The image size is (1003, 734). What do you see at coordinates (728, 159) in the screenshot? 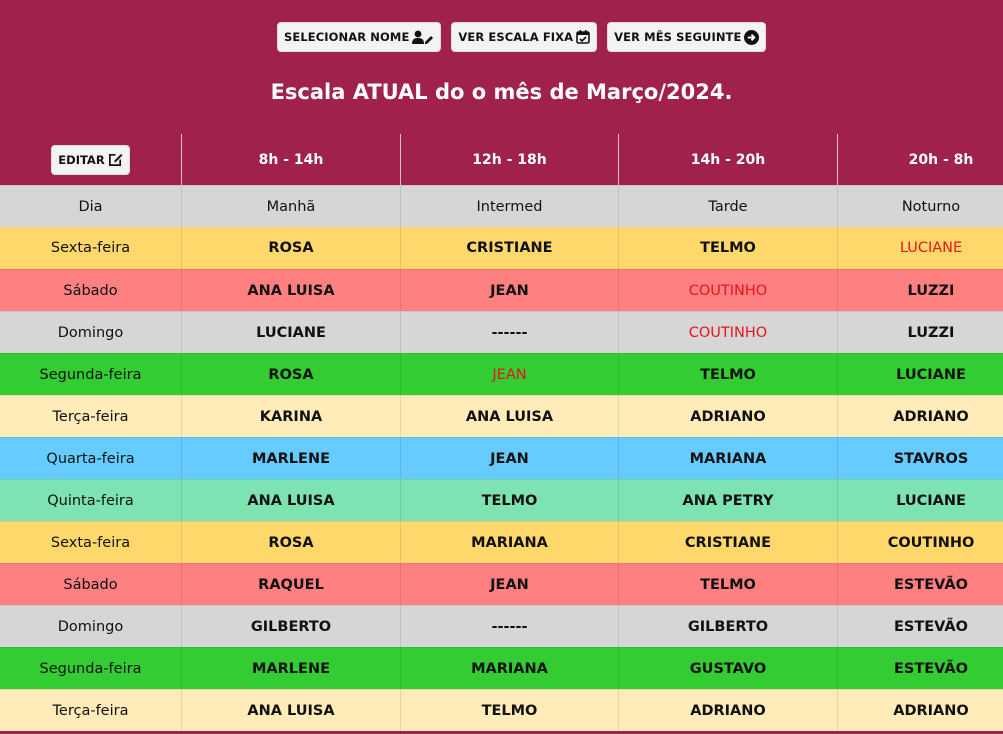
I see `shift-header: 14h - 20h` at bounding box center [728, 159].